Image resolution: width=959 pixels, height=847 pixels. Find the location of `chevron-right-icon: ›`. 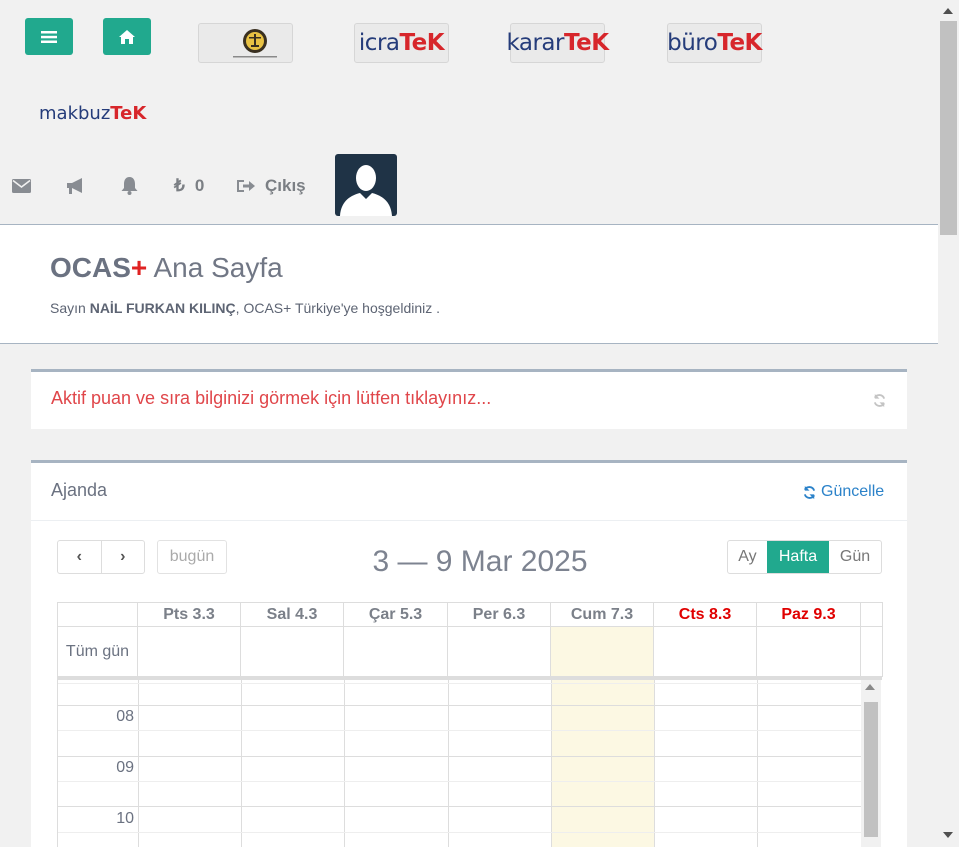

chevron-right-icon: › is located at coordinates (123, 556).